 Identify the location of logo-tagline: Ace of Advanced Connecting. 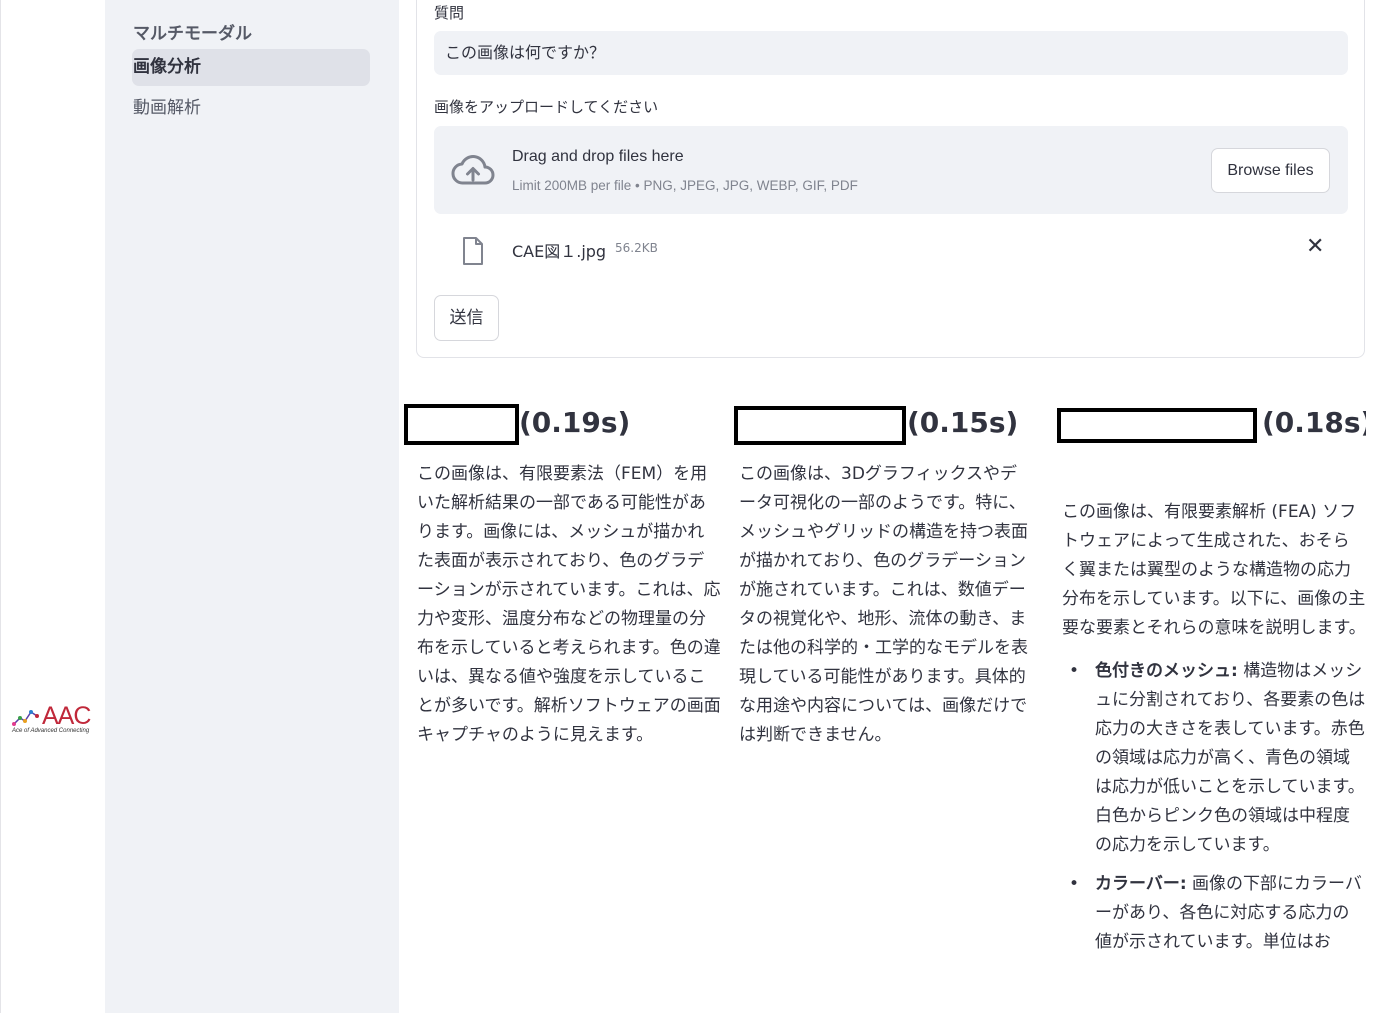
(51, 731).